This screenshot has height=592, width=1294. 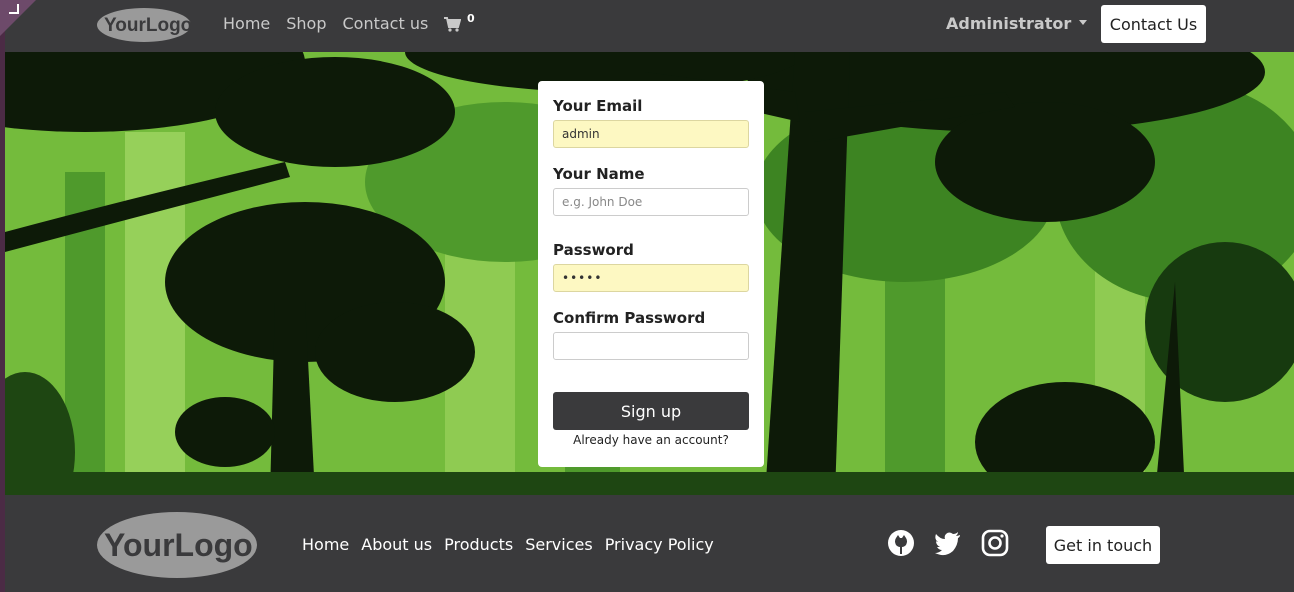 What do you see at coordinates (1009, 23) in the screenshot?
I see `user-name: Administrator` at bounding box center [1009, 23].